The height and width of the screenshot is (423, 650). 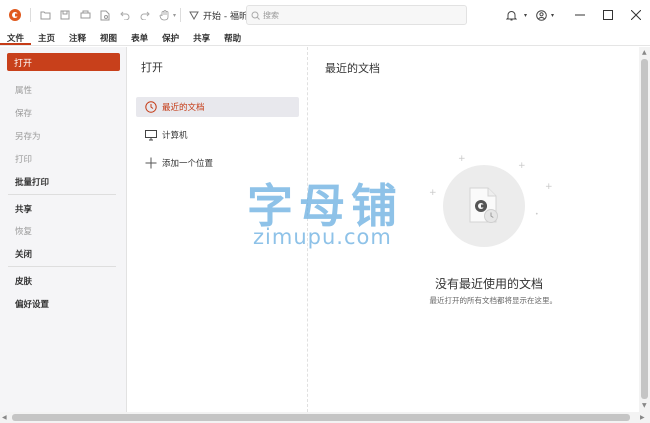 I want to click on sidebar-item-properties: 属性, so click(x=23, y=90).